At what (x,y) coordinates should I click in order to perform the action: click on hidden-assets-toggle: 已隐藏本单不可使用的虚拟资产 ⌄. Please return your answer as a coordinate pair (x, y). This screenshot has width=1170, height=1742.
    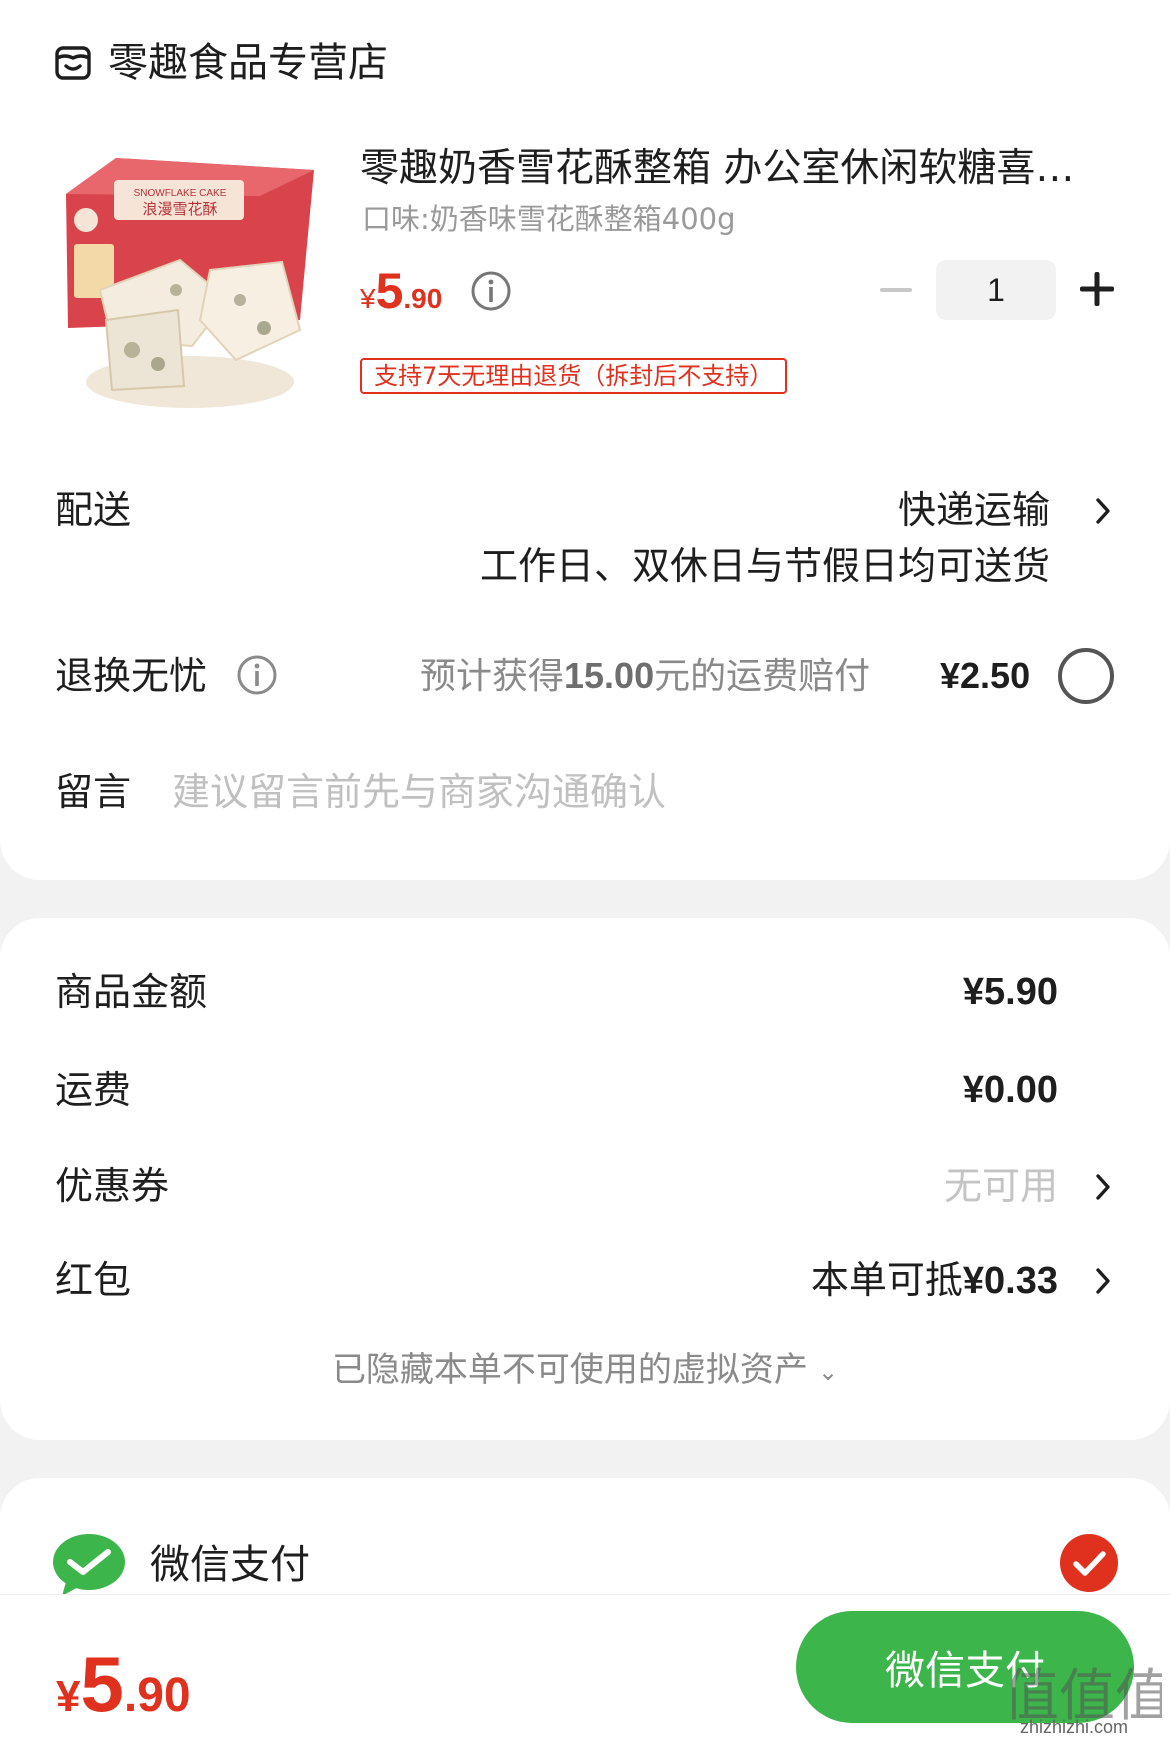
    Looking at the image, I should click on (585, 1371).